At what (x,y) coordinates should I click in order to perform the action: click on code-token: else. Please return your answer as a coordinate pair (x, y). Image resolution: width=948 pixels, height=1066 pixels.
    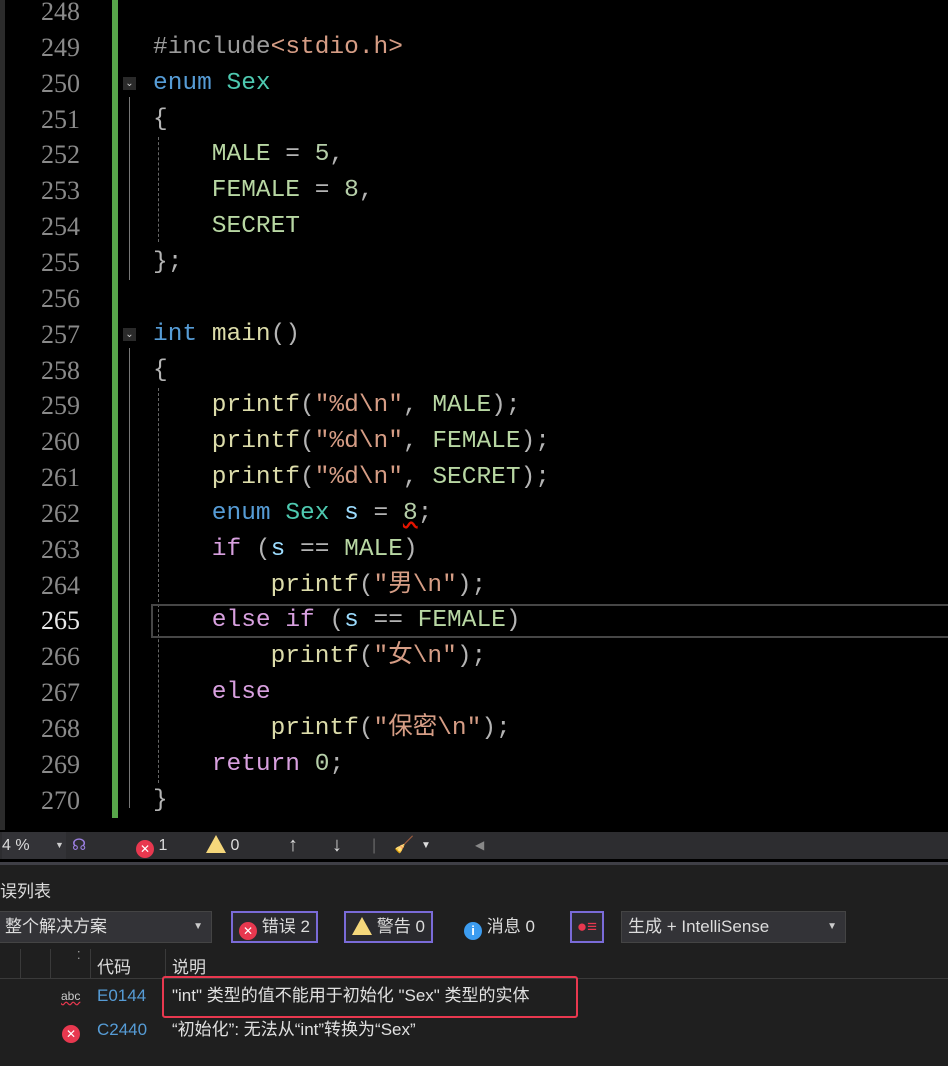
    Looking at the image, I should click on (241, 693).